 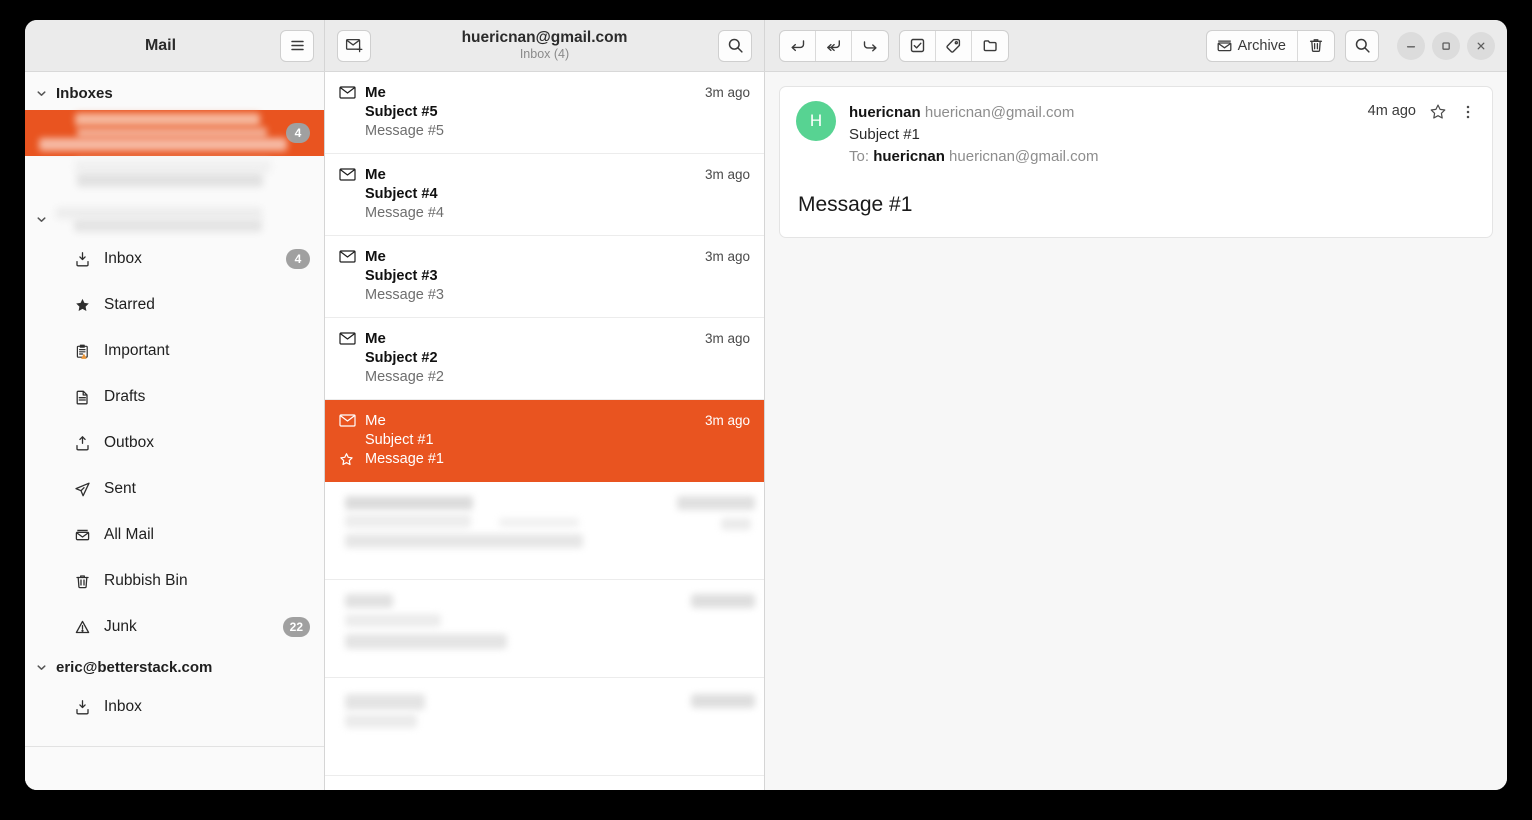 I want to click on close-button, so click(x=1481, y=45).